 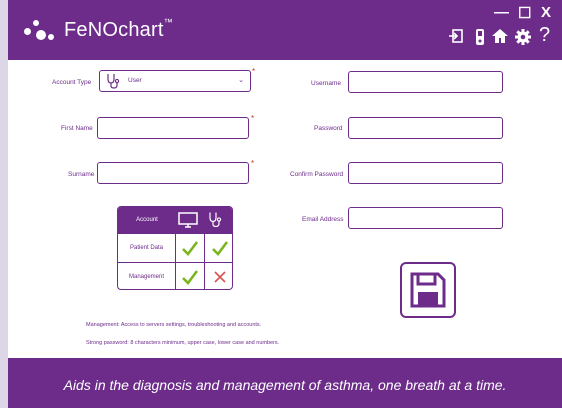 What do you see at coordinates (285, 30) in the screenshot?
I see `header-bar: FeNOchart™ — ☐ X ?` at bounding box center [285, 30].